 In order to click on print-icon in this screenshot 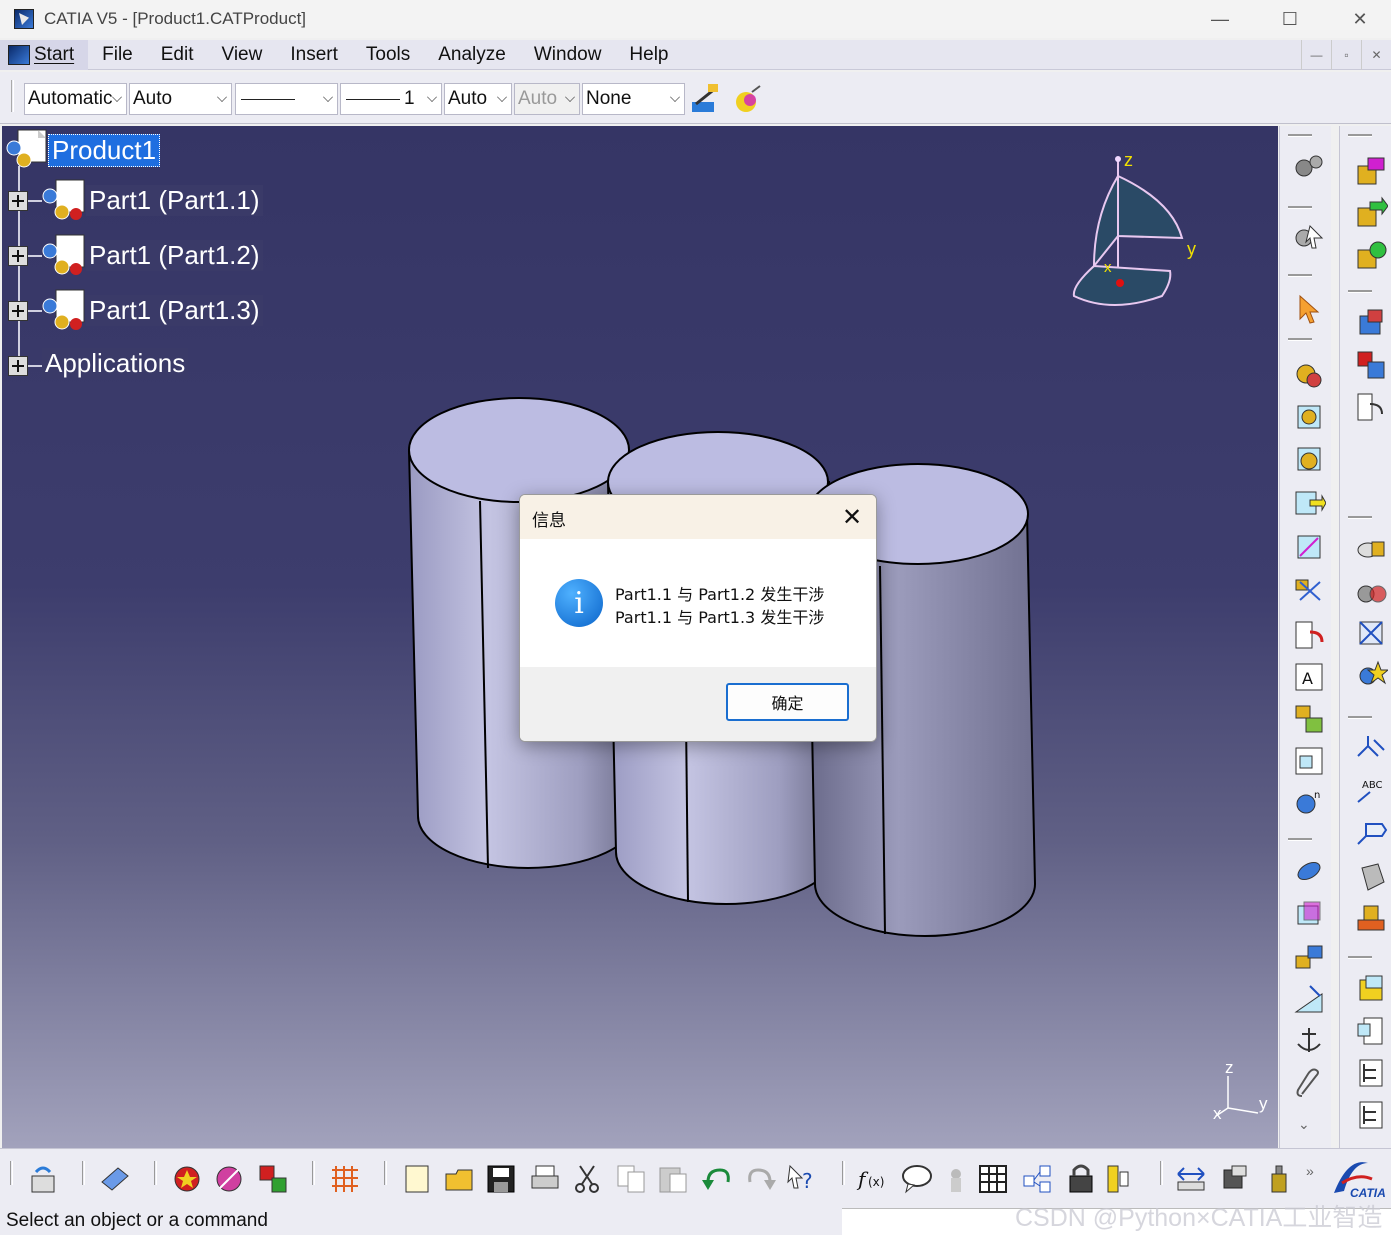, I will do `click(545, 1179)`.